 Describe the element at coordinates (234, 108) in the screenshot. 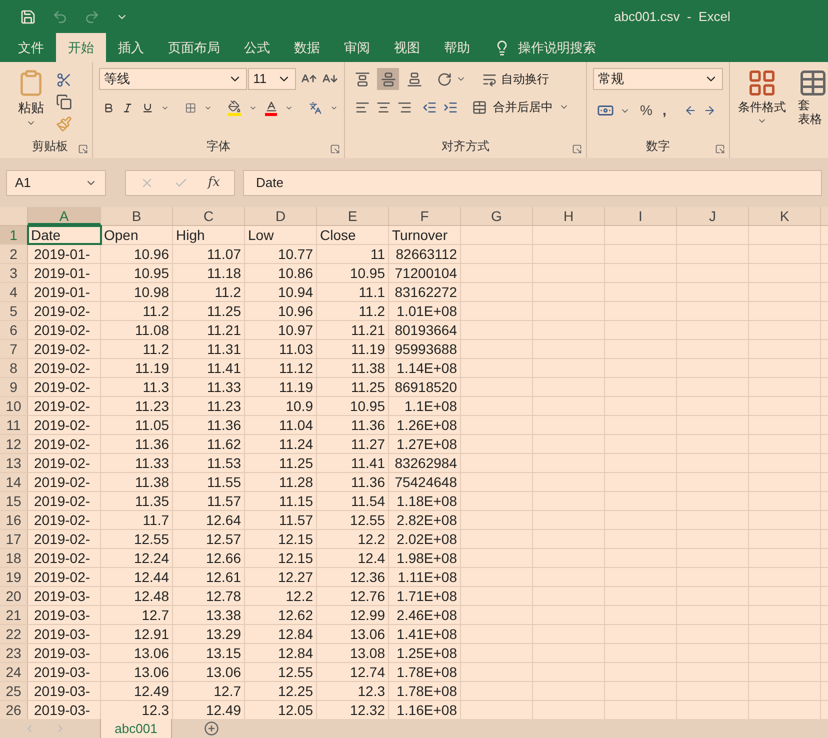

I see `fill-color-icon` at that location.